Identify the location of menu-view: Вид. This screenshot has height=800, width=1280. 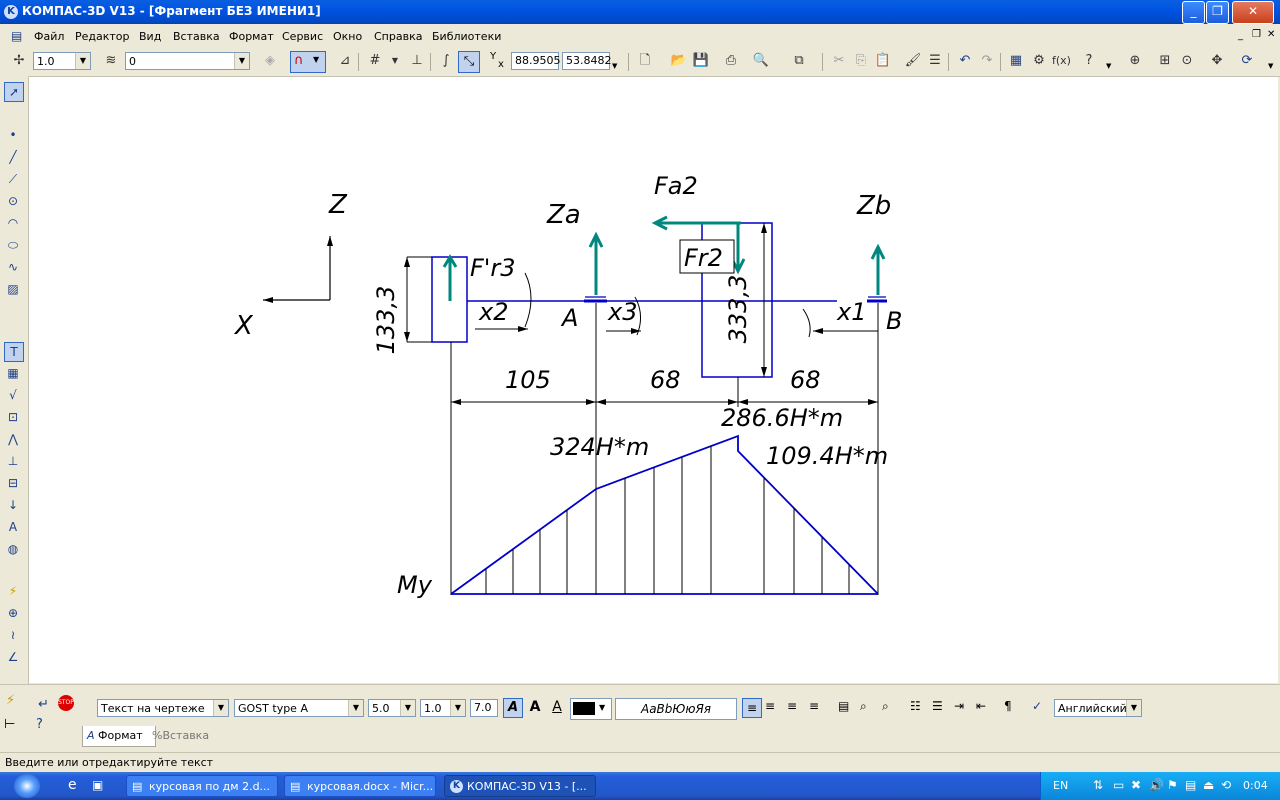
(150, 36).